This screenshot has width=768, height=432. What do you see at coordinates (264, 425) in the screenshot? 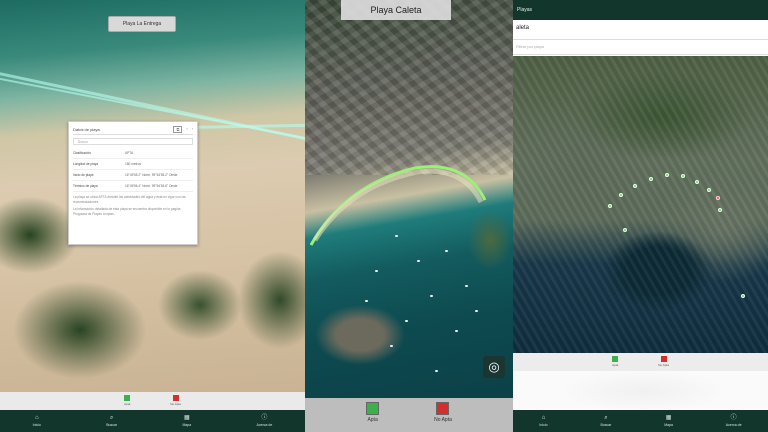
I see `nav-label: Acerca de` at bounding box center [264, 425].